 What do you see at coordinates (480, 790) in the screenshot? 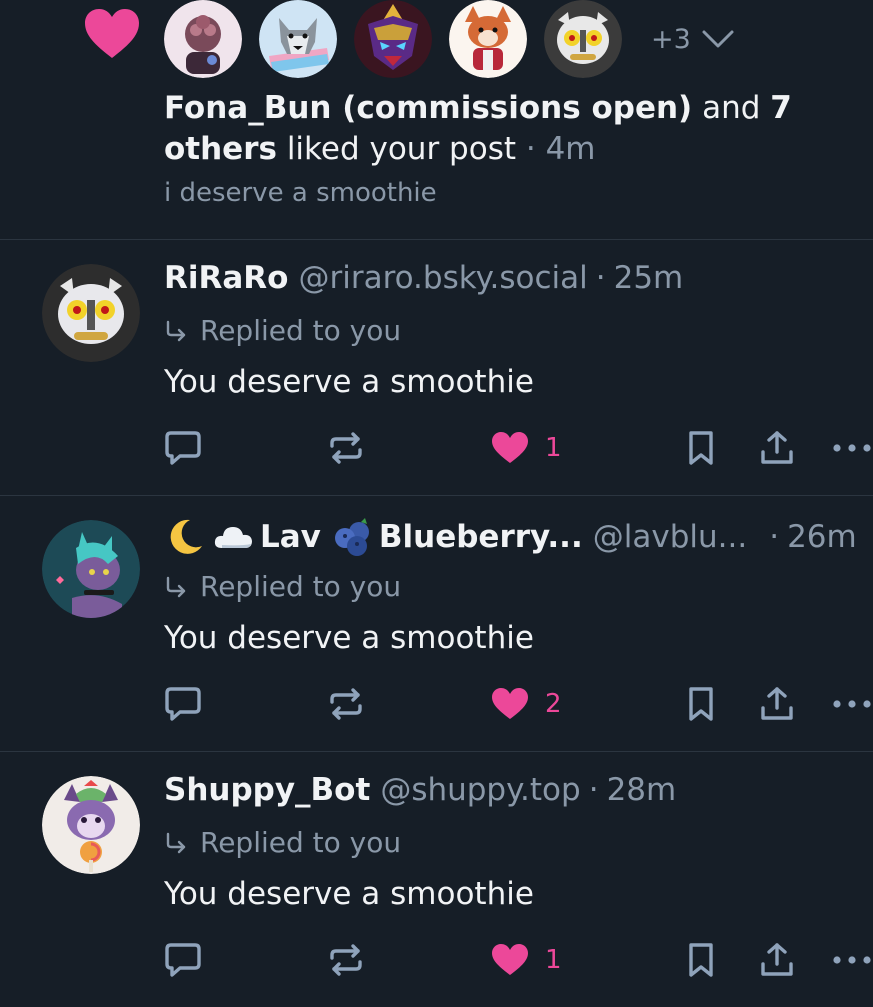
I see `author-handle: @shuppy.top` at bounding box center [480, 790].